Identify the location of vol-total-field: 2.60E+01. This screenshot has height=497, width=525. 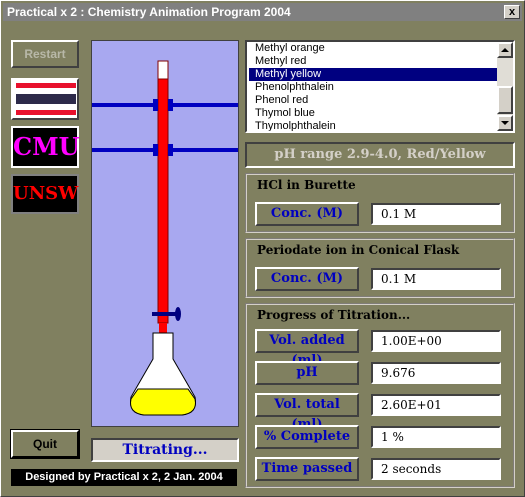
(436, 405).